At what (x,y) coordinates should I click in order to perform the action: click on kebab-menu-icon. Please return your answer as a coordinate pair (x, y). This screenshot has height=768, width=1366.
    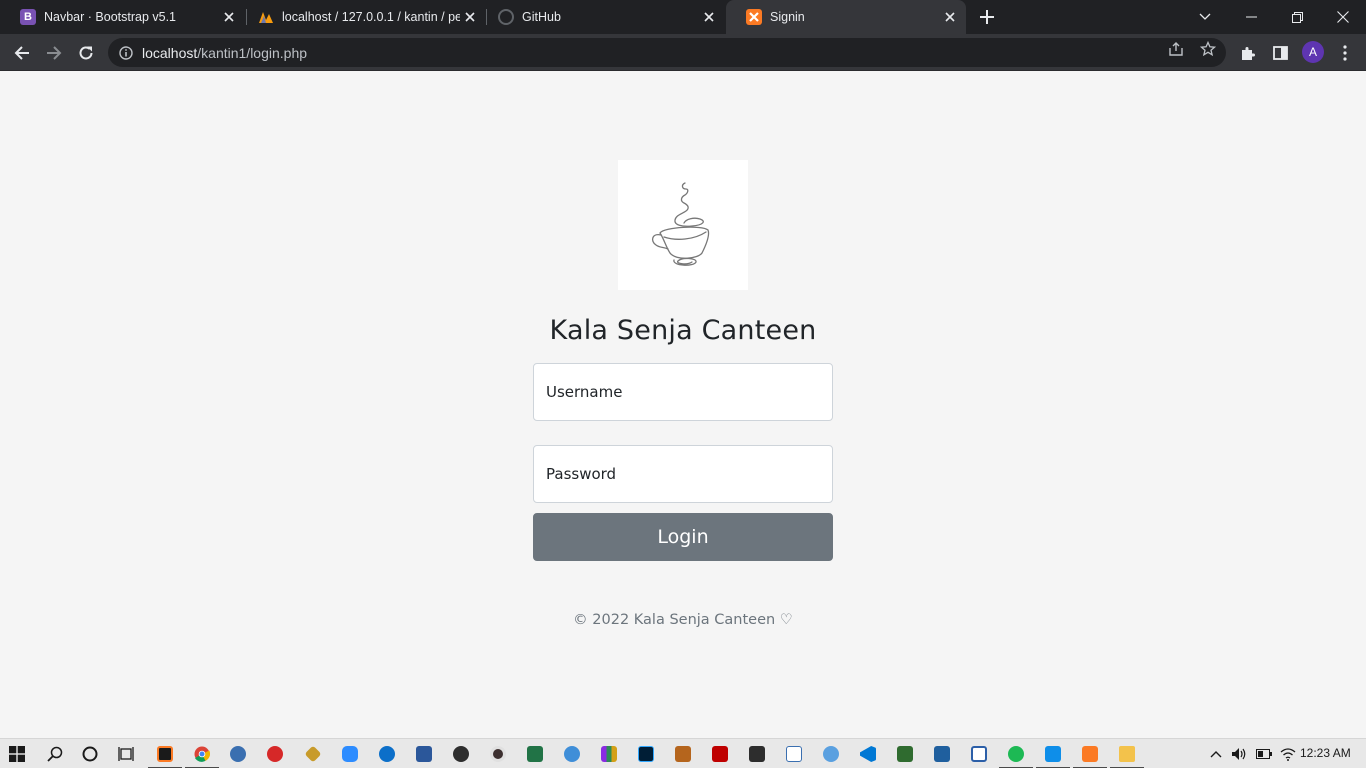
    Looking at the image, I should click on (1345, 53).